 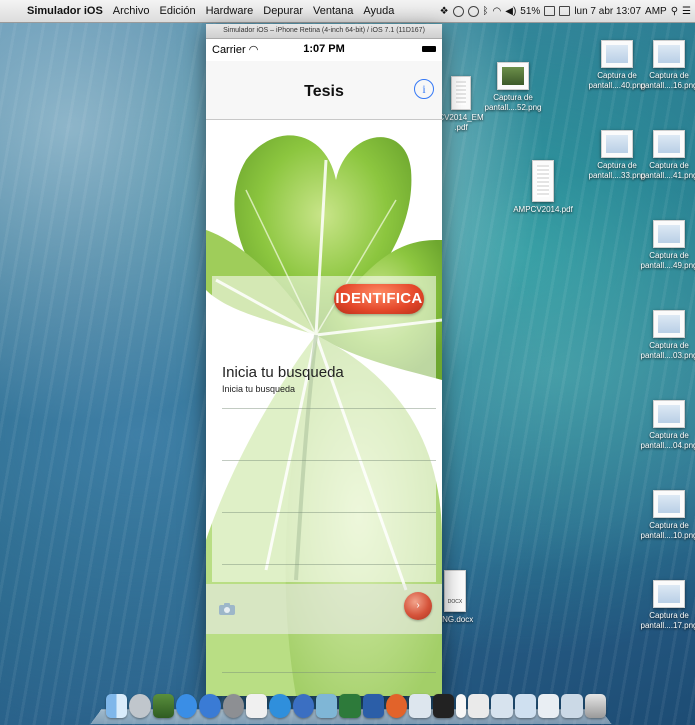 I want to click on desktop-icon-captura-17: Captura de pantall....17.png, so click(x=666, y=605).